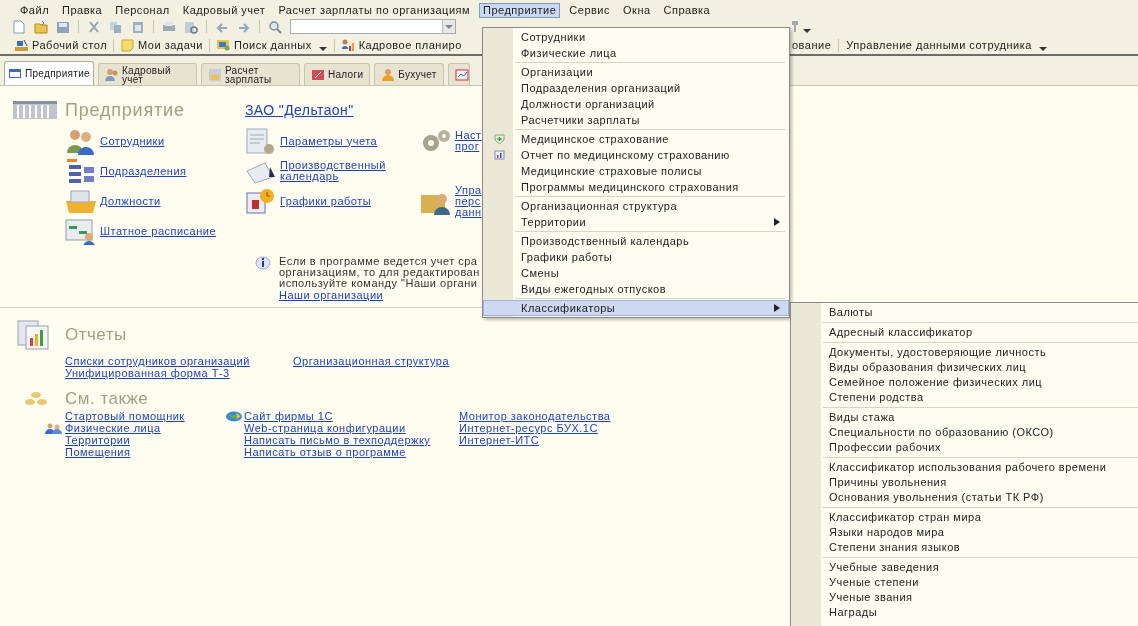  Describe the element at coordinates (636, 241) in the screenshot. I see `menu-item: Производственный календарь` at that location.